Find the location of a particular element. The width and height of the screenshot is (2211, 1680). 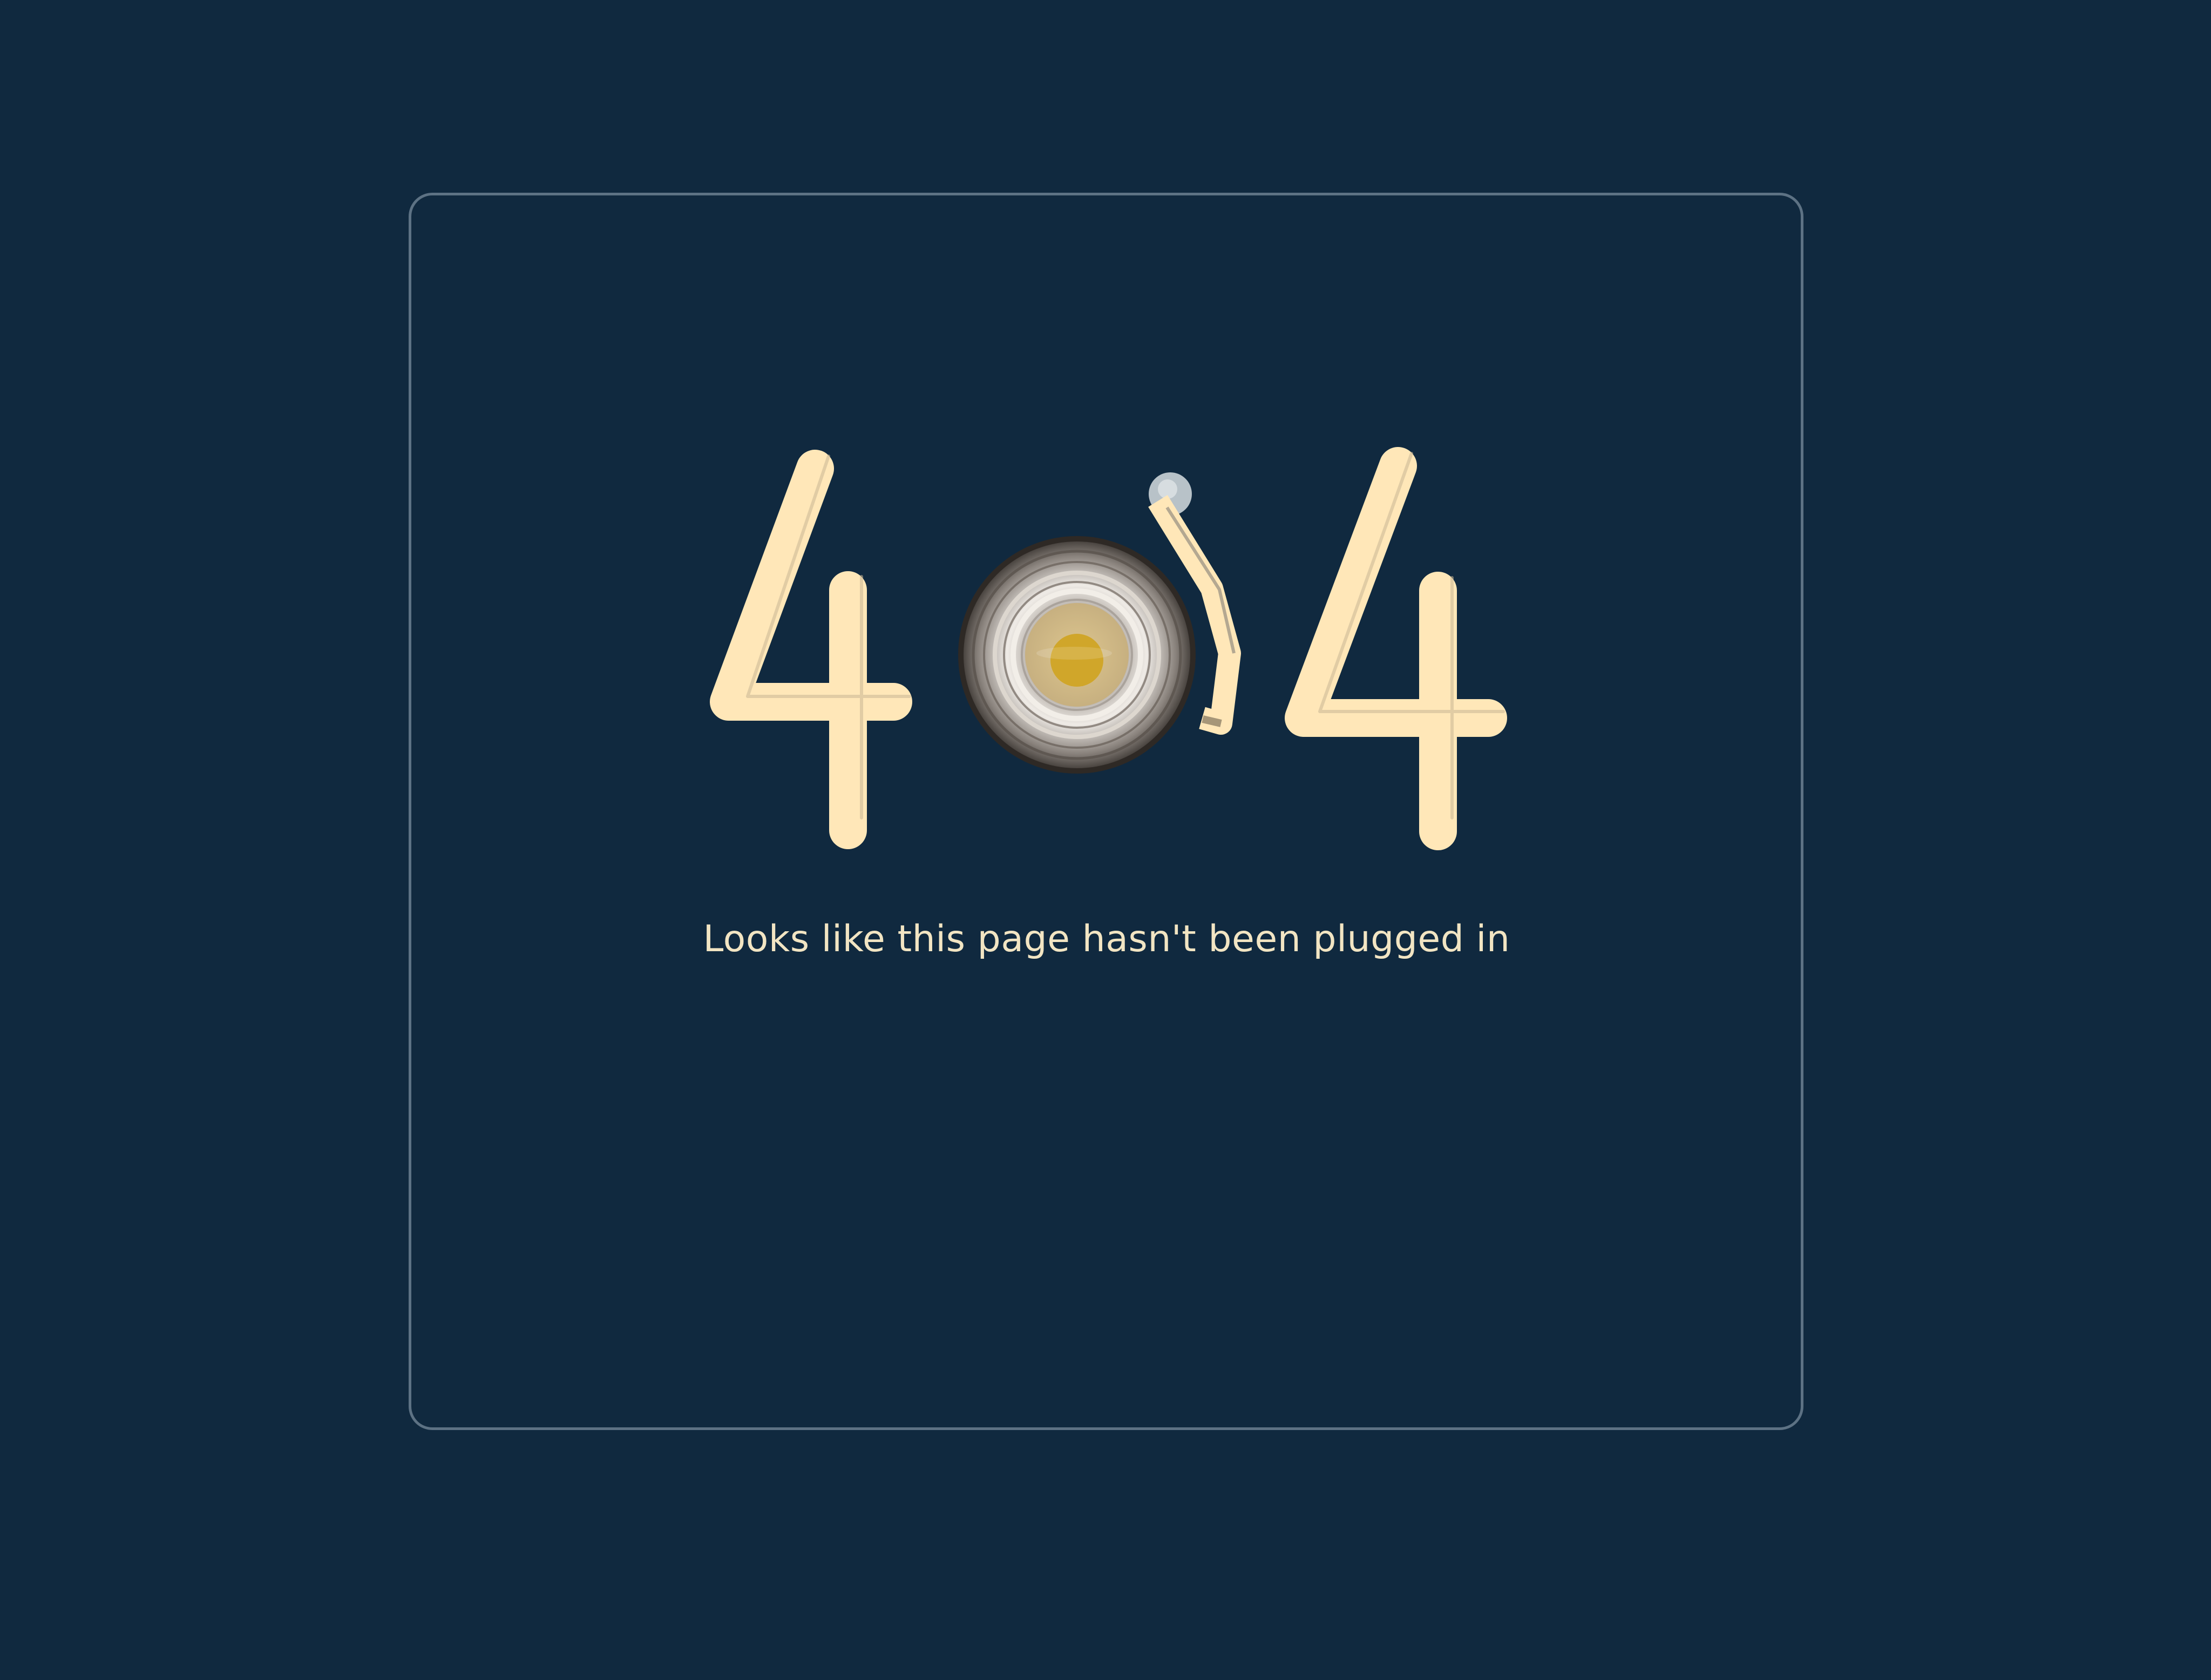

vinyl-record-icon is located at coordinates (1077, 655).